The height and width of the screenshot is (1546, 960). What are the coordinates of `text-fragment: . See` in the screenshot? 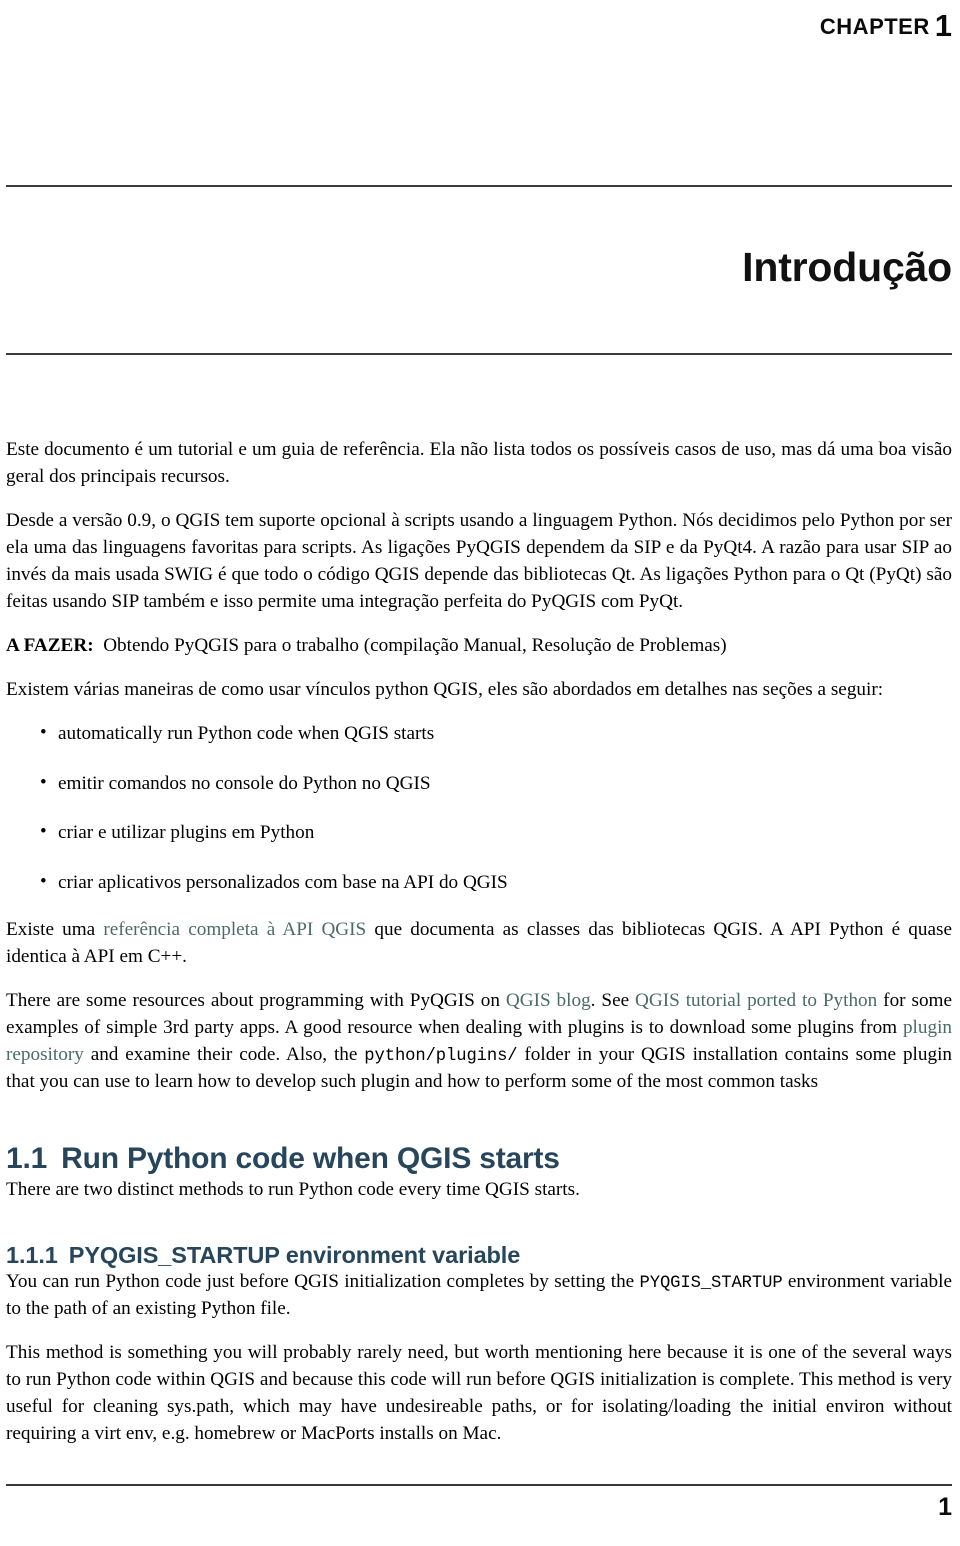 It's located at (613, 1001).